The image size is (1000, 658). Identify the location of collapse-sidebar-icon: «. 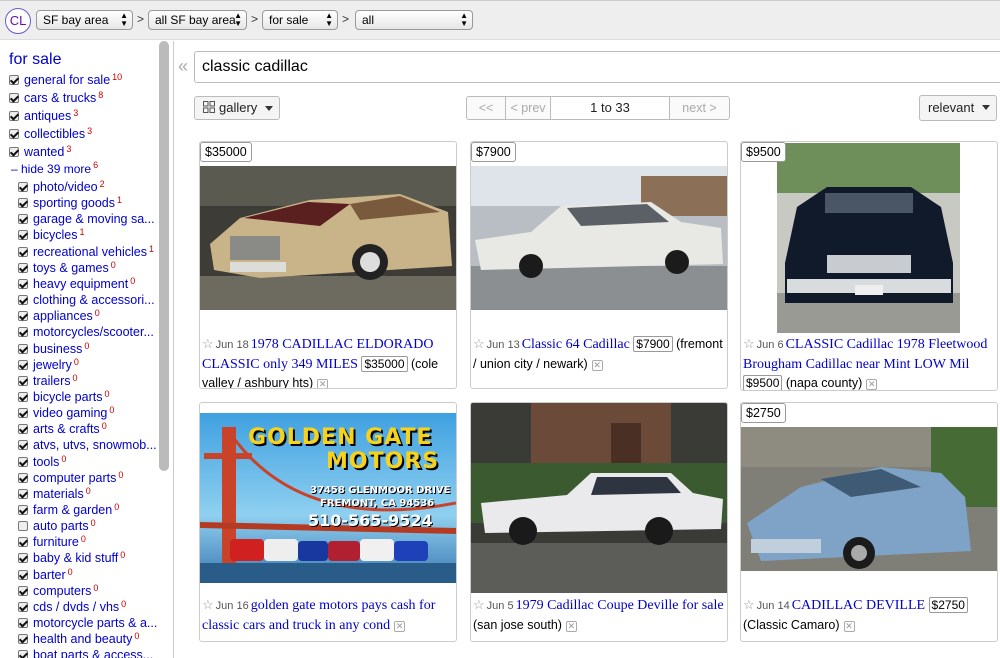
(183, 66).